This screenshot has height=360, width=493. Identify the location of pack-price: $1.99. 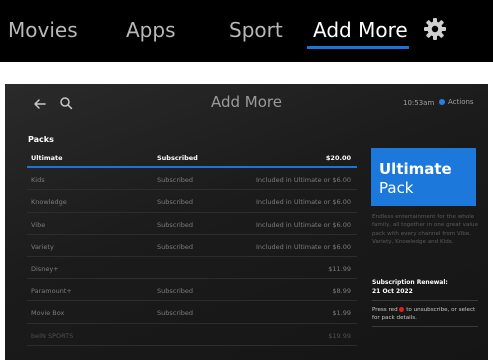
(341, 313).